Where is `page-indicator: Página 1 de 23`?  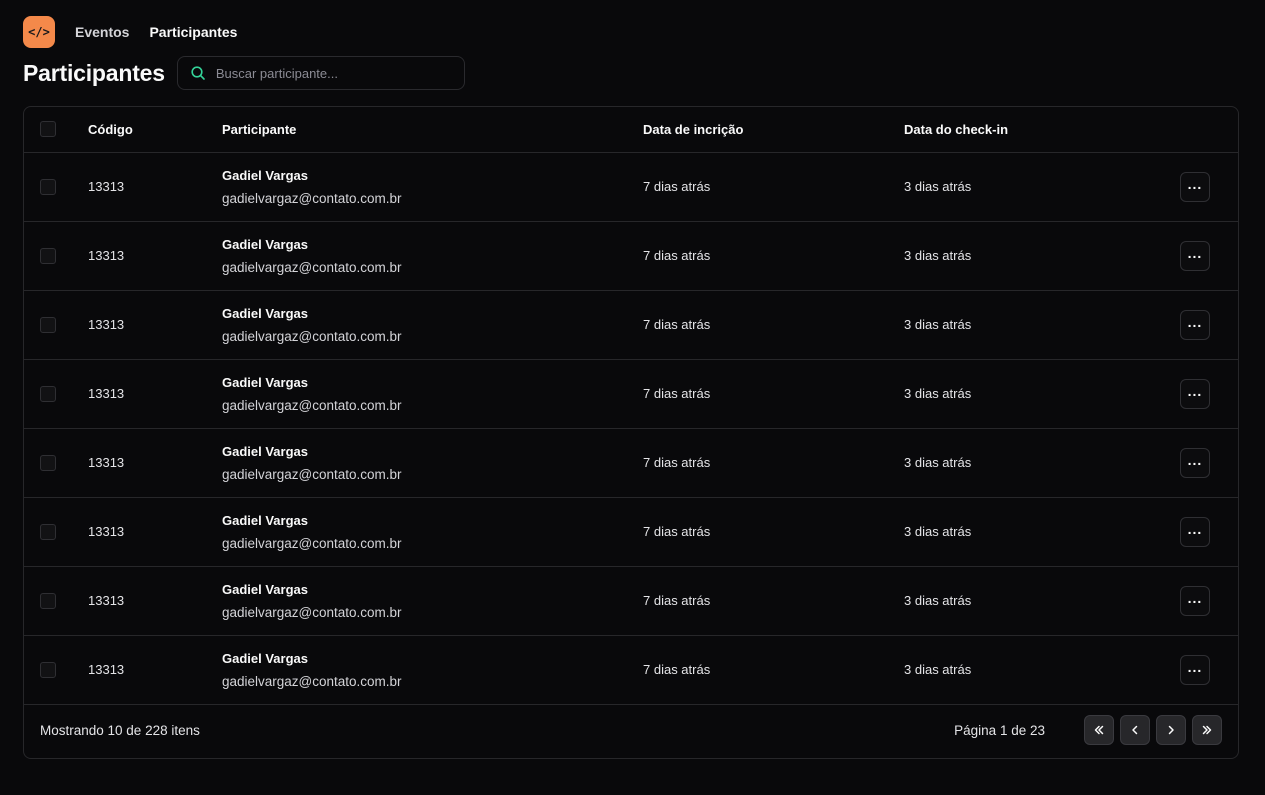
page-indicator: Página 1 de 23 is located at coordinates (999, 730).